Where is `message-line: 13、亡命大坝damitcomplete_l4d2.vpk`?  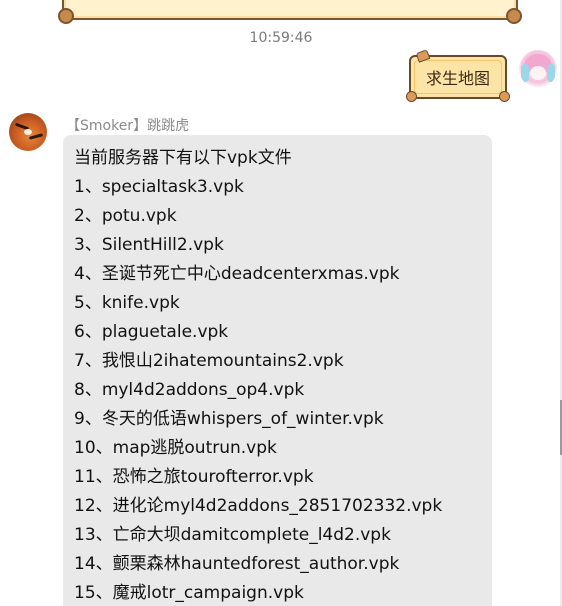
message-line: 13、亡命大坝damitcomplete_l4d2.vpk is located at coordinates (232, 535).